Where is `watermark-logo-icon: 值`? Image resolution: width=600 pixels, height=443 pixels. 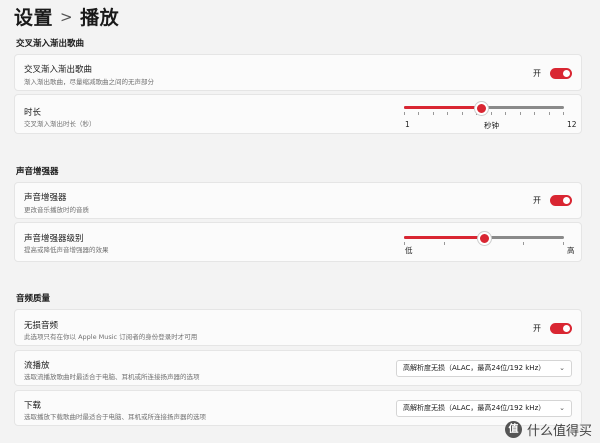
watermark-logo-icon: 值 is located at coordinates (513, 429).